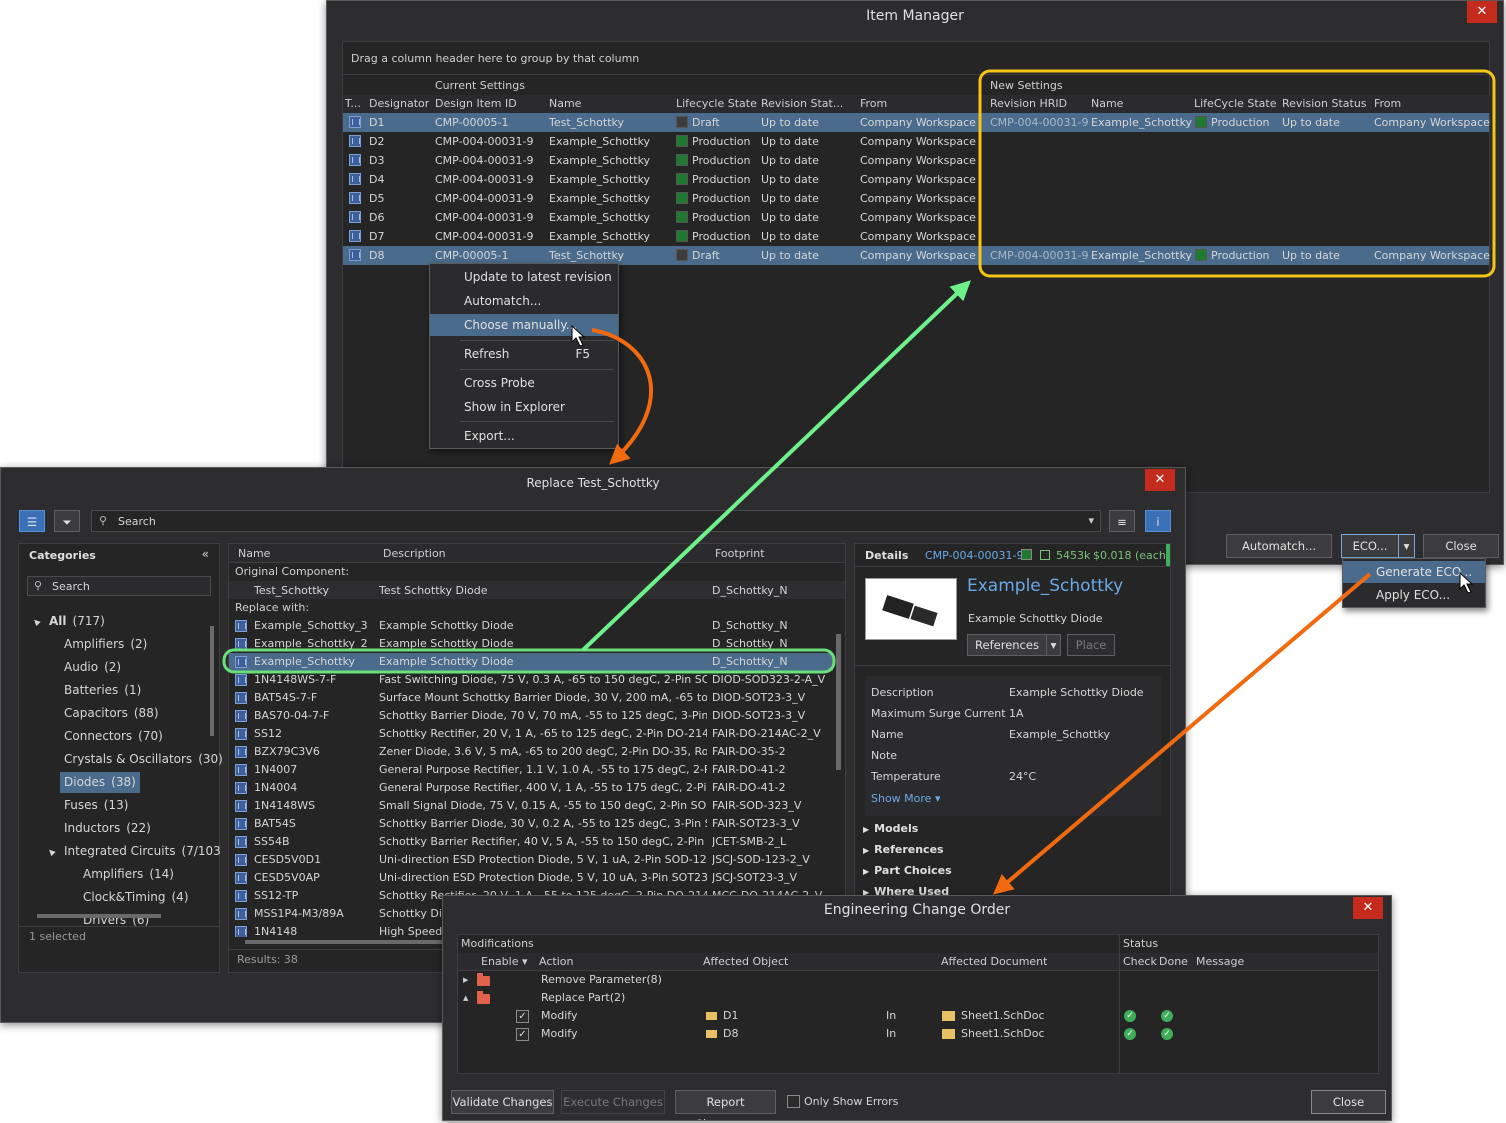 Image resolution: width=1506 pixels, height=1123 pixels. What do you see at coordinates (212, 681) in the screenshot?
I see `category-scrollbar` at bounding box center [212, 681].